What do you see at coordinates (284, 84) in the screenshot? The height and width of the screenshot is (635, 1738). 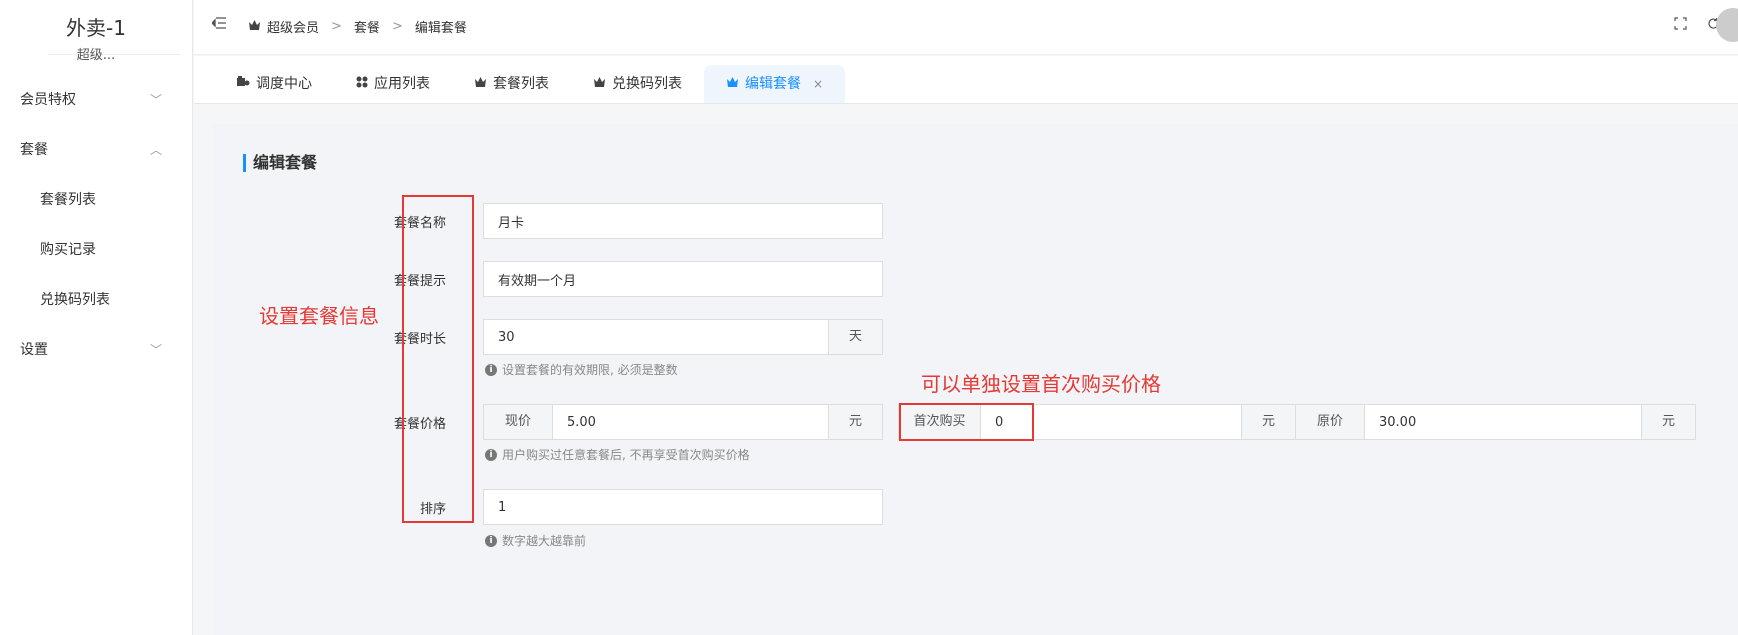 I see `tab-label: 调度中心` at bounding box center [284, 84].